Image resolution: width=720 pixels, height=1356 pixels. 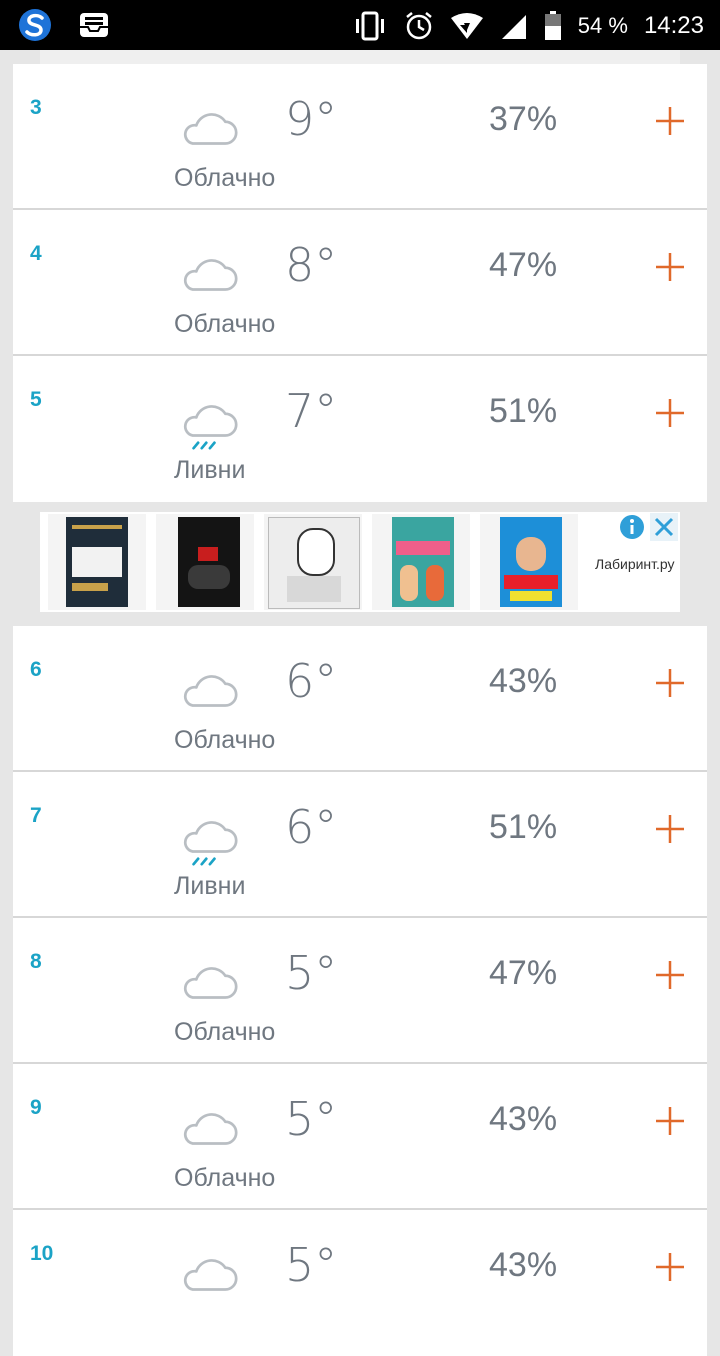 I want to click on vibrate-icon, so click(x=369, y=26).